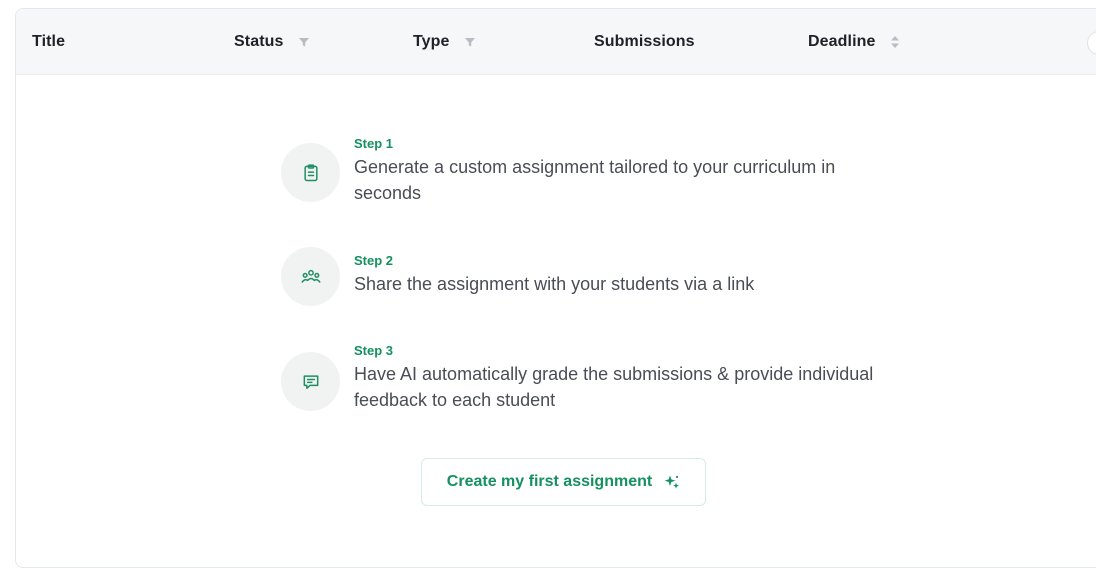  Describe the element at coordinates (374, 260) in the screenshot. I see `step-2-label: Step 2` at that location.